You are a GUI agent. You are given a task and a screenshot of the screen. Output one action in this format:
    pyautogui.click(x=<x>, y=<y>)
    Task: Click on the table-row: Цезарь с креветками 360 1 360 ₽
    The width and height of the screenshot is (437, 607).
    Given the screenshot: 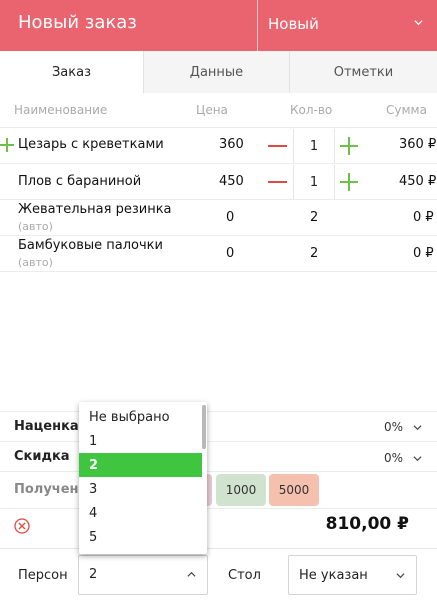 What is the action you would take?
    pyautogui.click(x=218, y=146)
    